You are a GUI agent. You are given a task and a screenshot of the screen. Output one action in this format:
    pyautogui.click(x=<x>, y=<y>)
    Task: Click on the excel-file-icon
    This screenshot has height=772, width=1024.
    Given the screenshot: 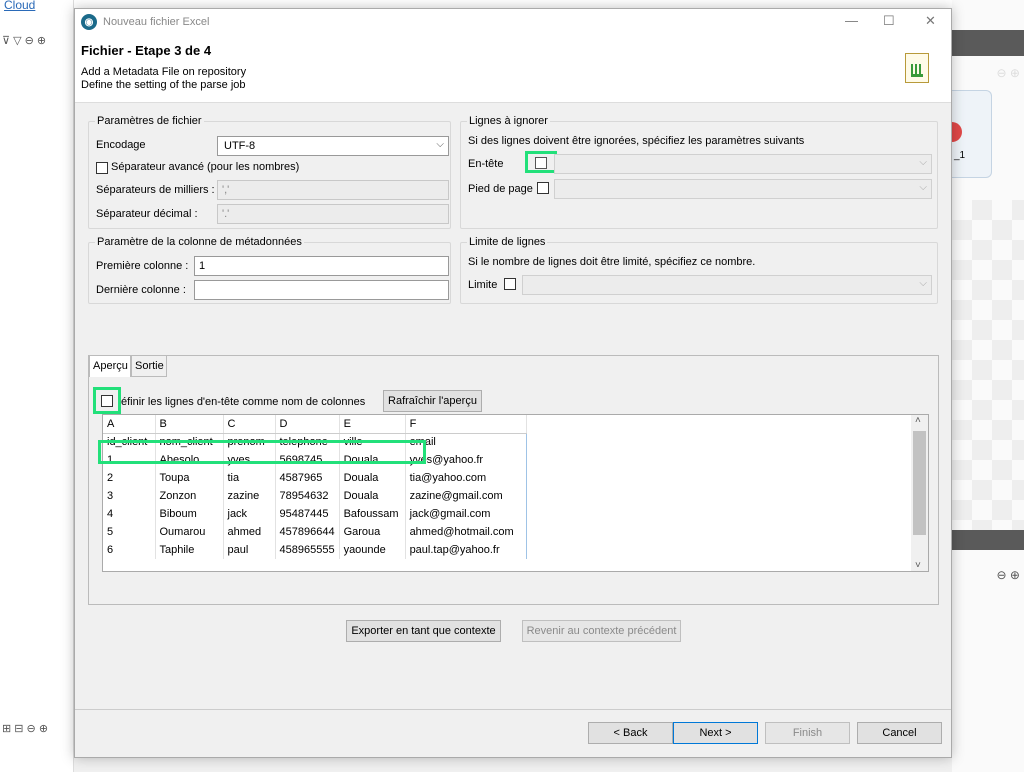 What is the action you would take?
    pyautogui.click(x=917, y=68)
    